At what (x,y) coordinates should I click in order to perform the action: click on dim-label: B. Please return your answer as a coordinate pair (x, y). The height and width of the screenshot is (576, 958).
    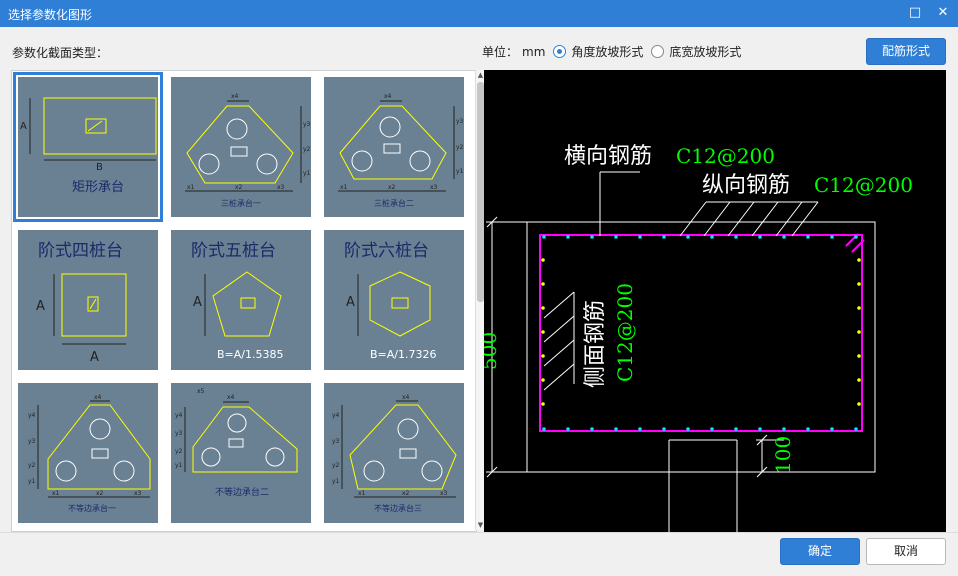
    Looking at the image, I should click on (99, 167).